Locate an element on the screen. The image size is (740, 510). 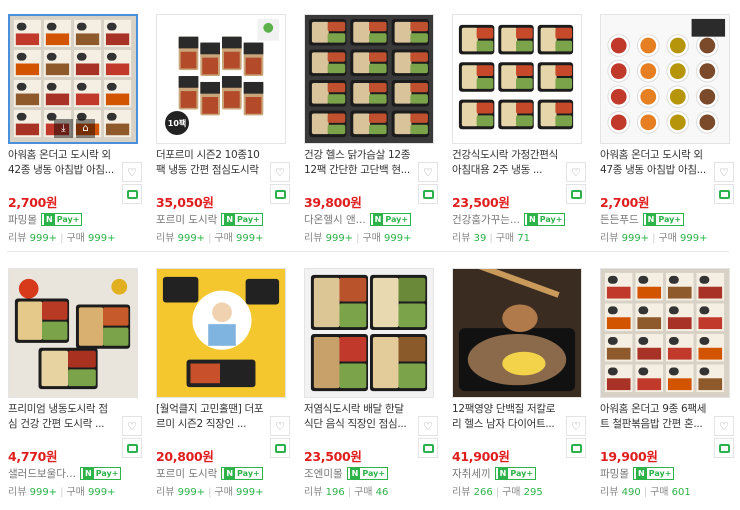
thumb-tools: ⤓ ⌂ is located at coordinates (74, 128).